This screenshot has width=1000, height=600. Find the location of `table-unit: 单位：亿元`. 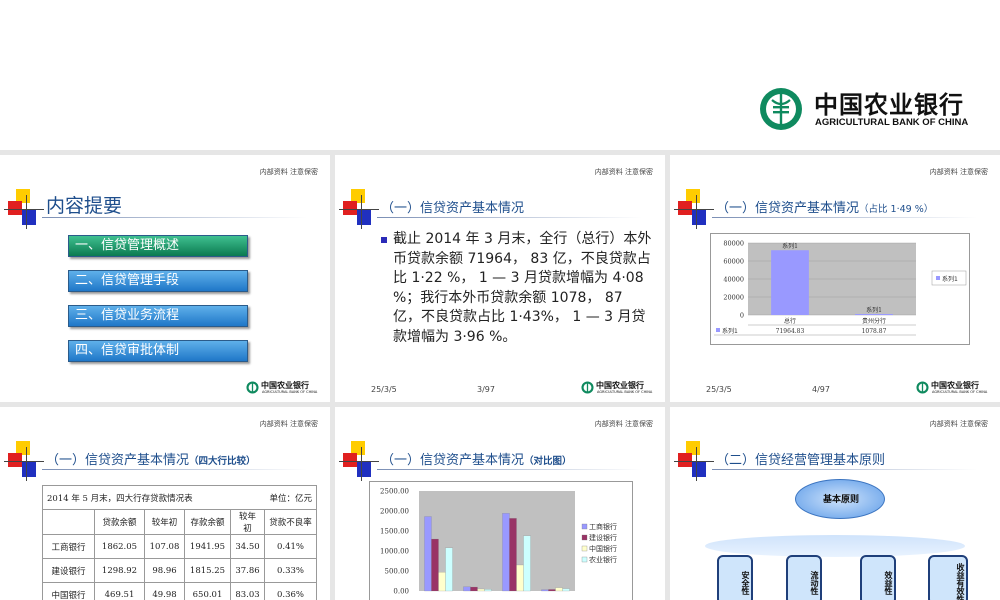

table-unit: 单位：亿元 is located at coordinates (273, 497).